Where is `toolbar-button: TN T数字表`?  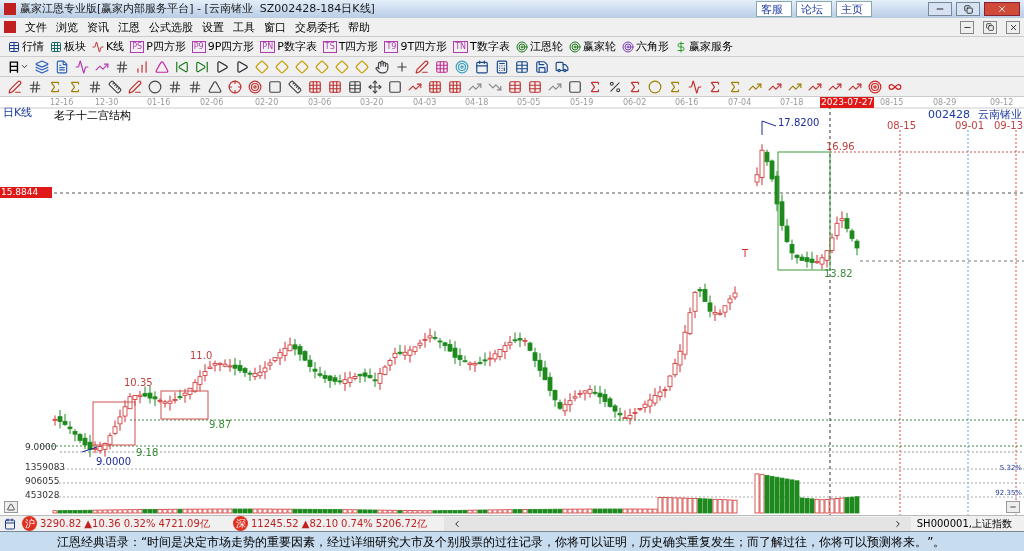 toolbar-button: TN T数字表 is located at coordinates (481, 46).